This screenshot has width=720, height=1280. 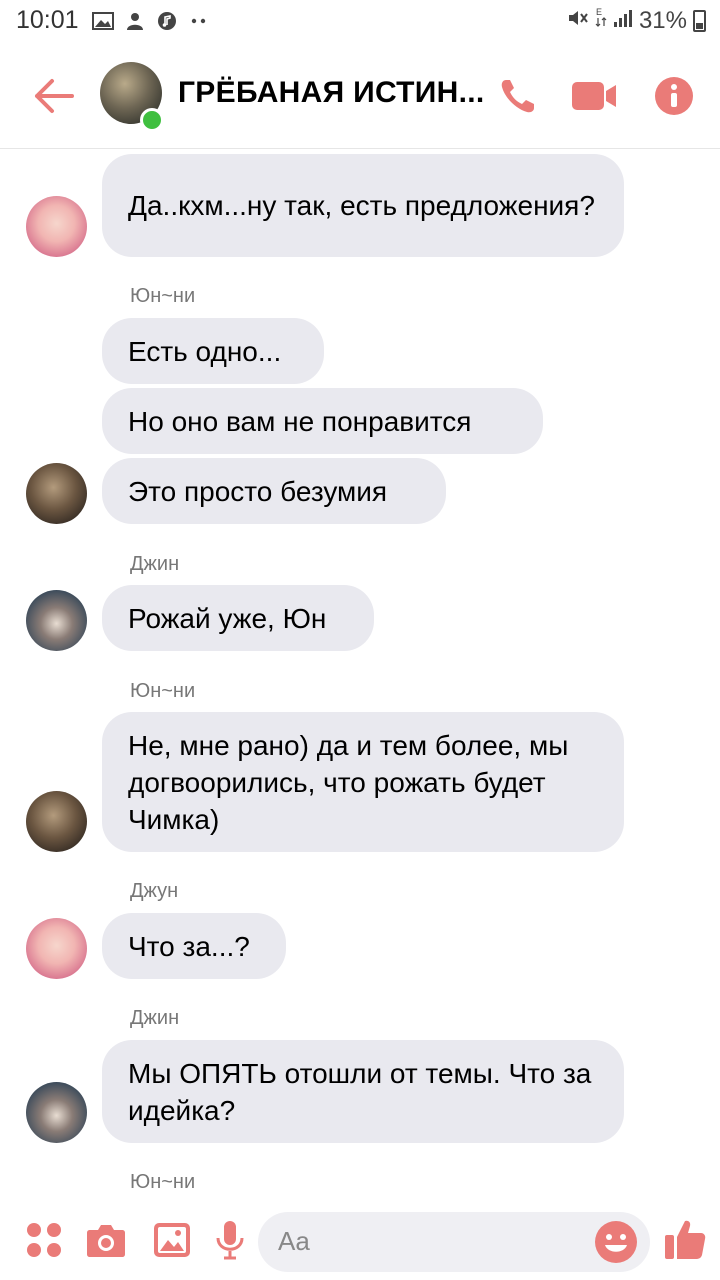 I want to click on gallery-button, so click(x=172, y=1240).